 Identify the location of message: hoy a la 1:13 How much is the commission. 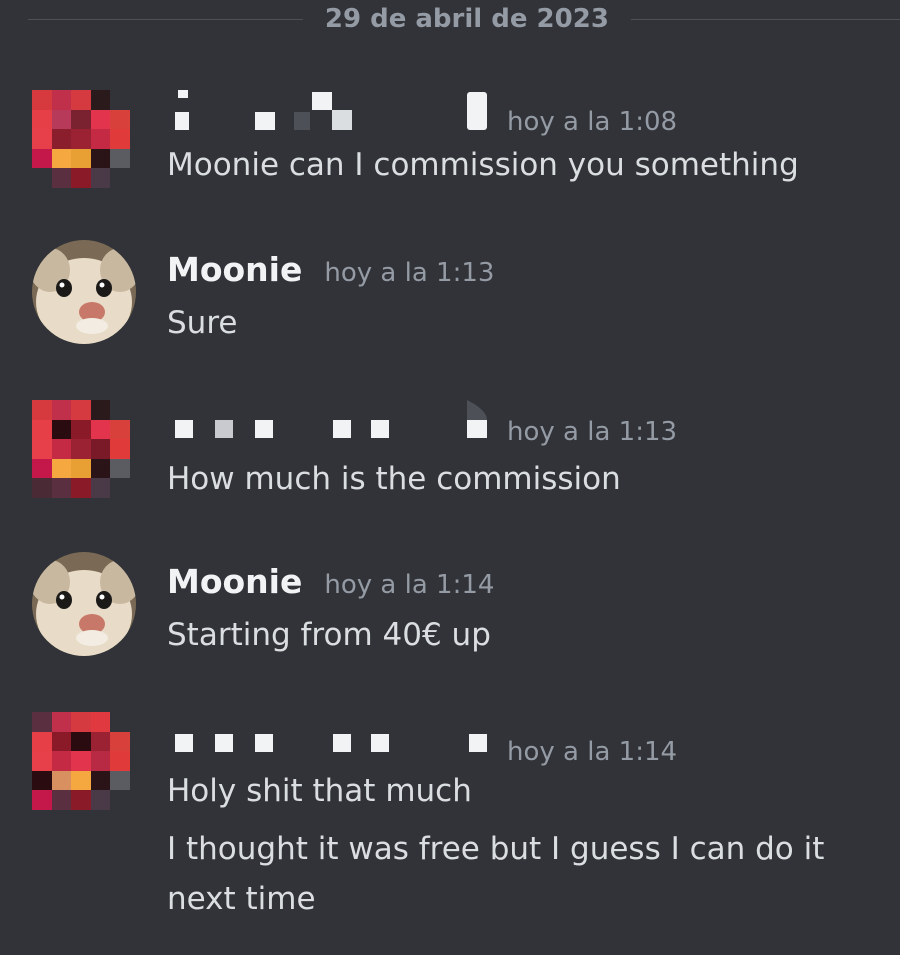
(450, 455).